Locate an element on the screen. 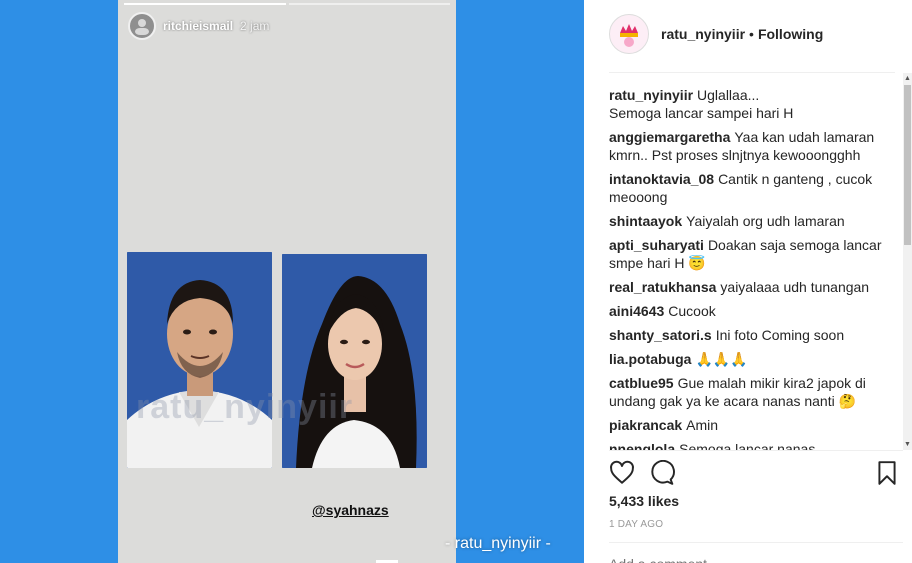 The height and width of the screenshot is (563, 912). comment-text: Ini foto Coming soon is located at coordinates (780, 335).